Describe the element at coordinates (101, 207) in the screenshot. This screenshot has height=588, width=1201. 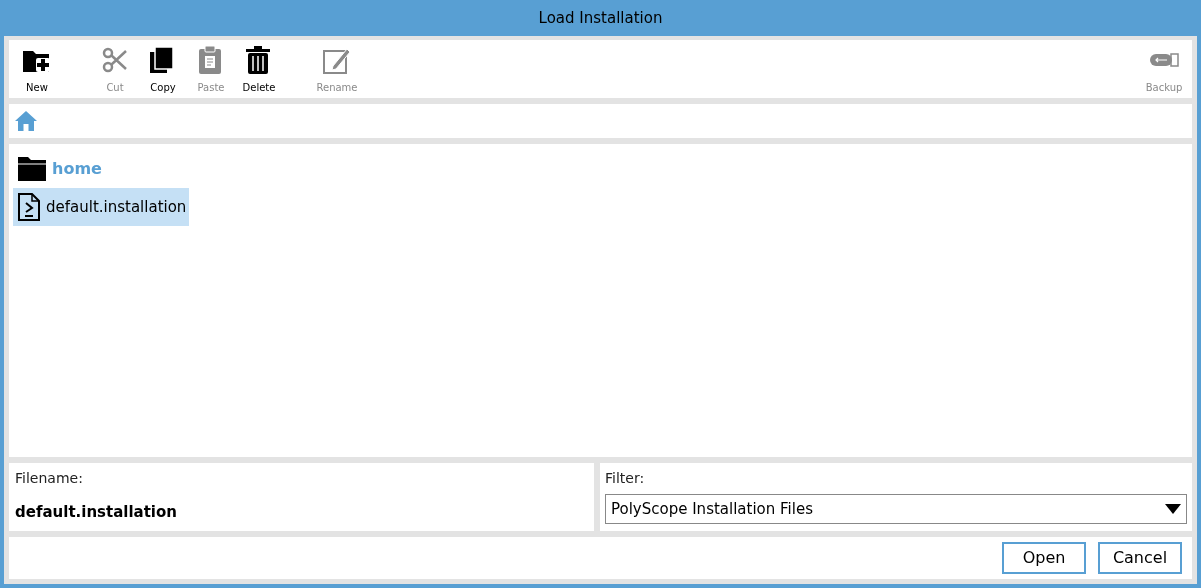
I see `file-item: default.installation` at that location.